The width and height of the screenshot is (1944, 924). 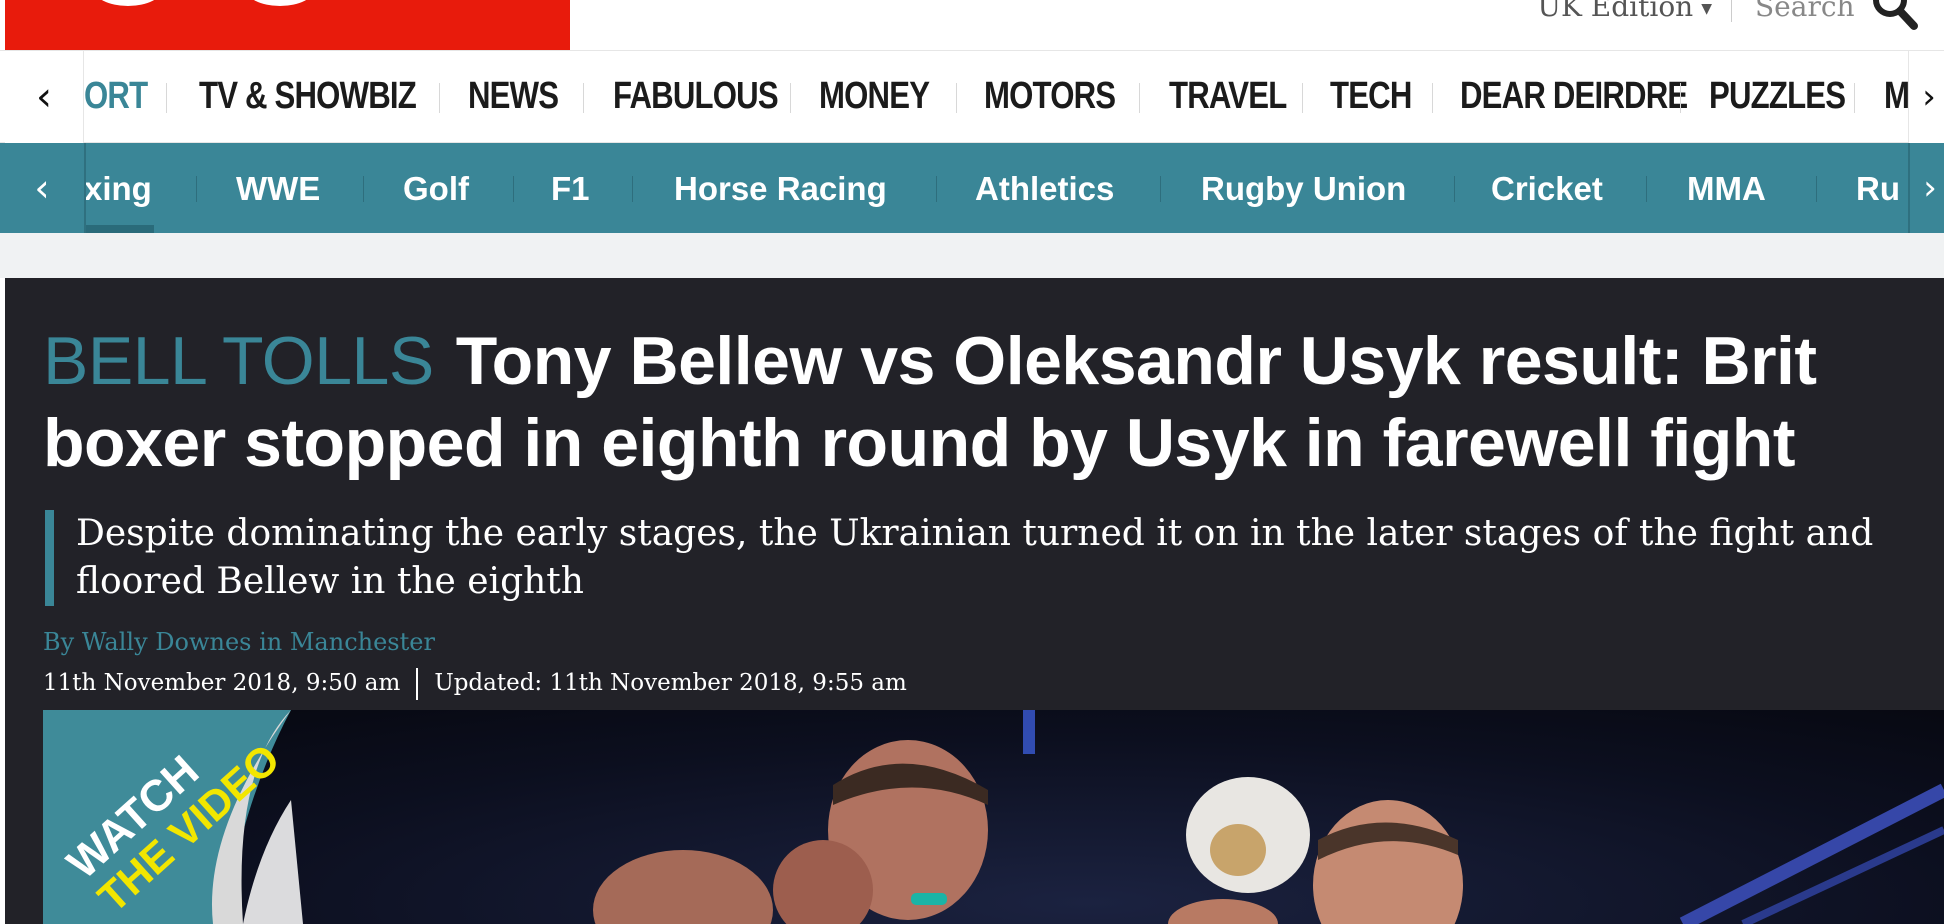 I want to click on main-nav-item-motors: MOTORS, so click(x=1050, y=96).